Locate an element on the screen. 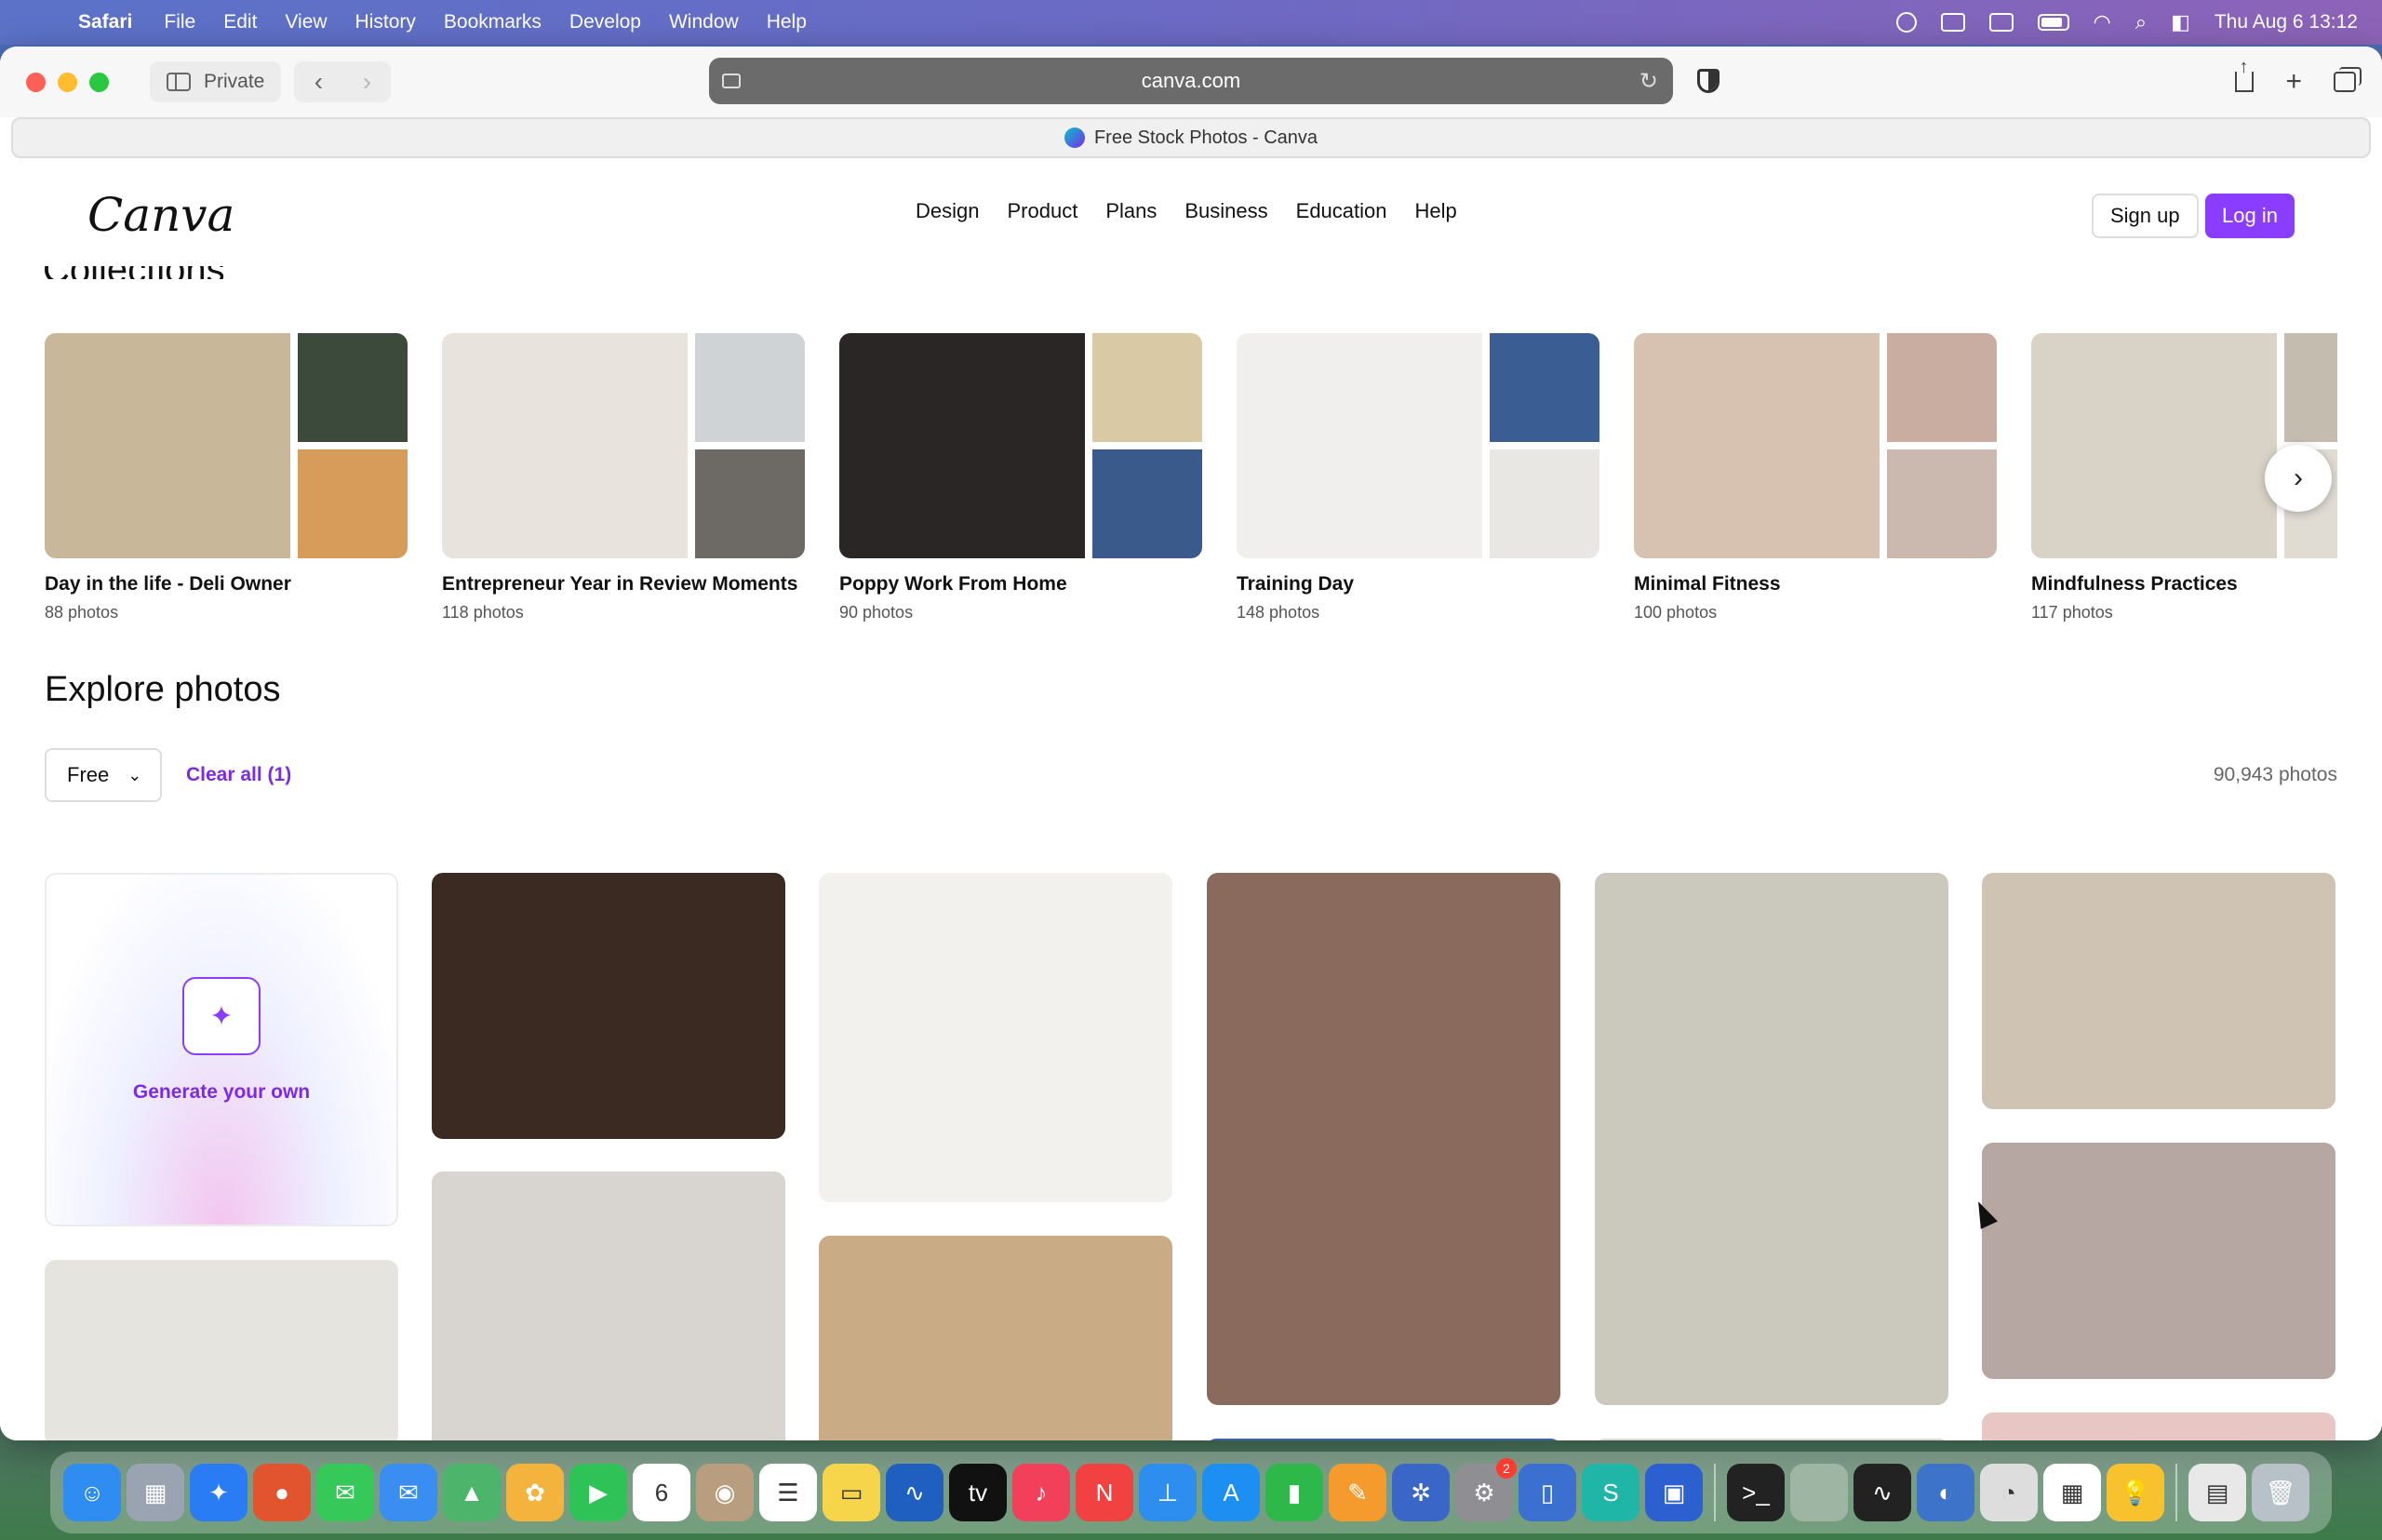 Image resolution: width=2382 pixels, height=1540 pixels. dock-tv-icon: tv is located at coordinates (978, 1492).